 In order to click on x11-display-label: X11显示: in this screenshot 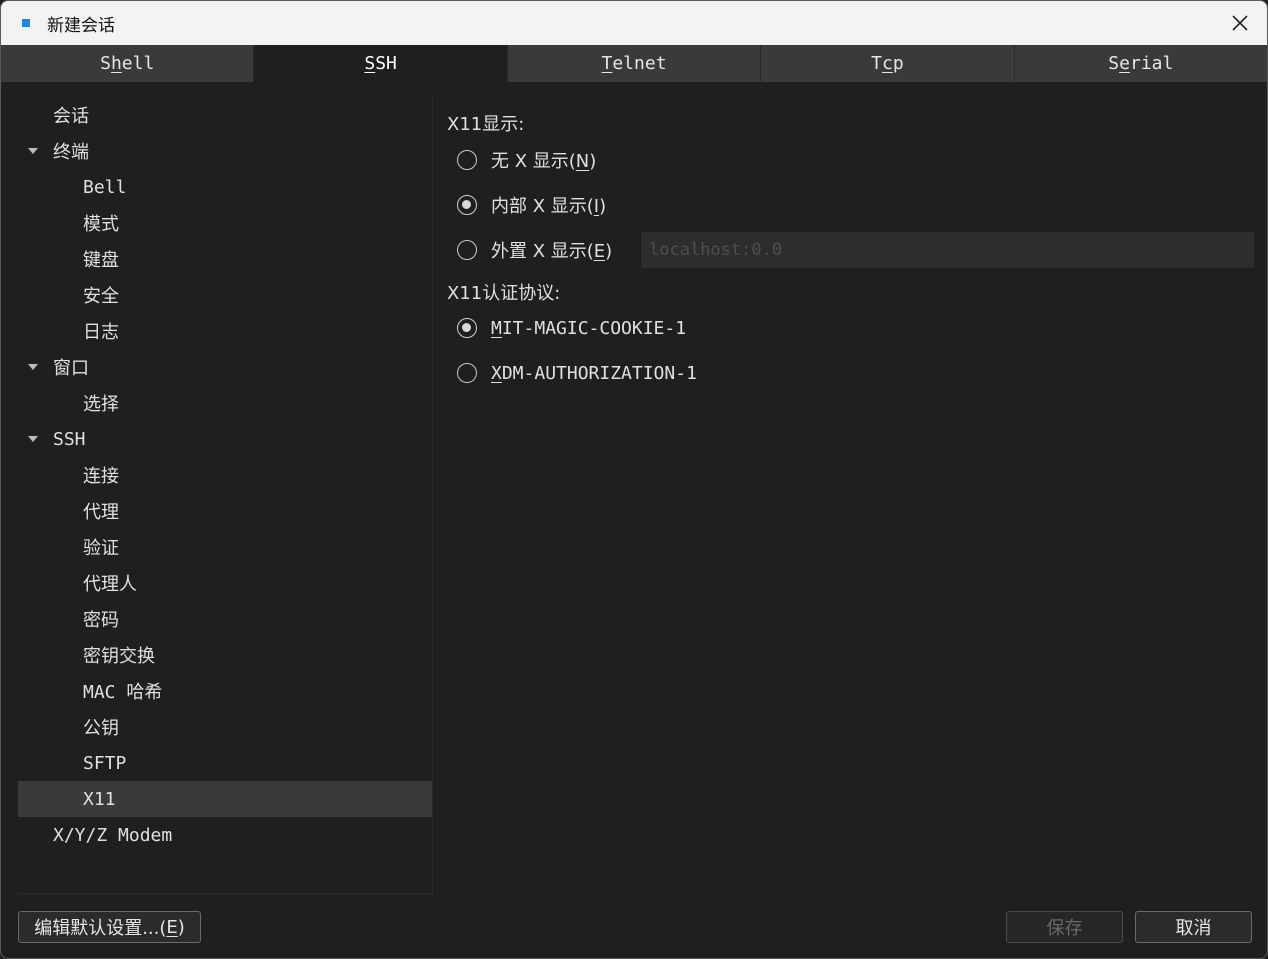, I will do `click(486, 124)`.